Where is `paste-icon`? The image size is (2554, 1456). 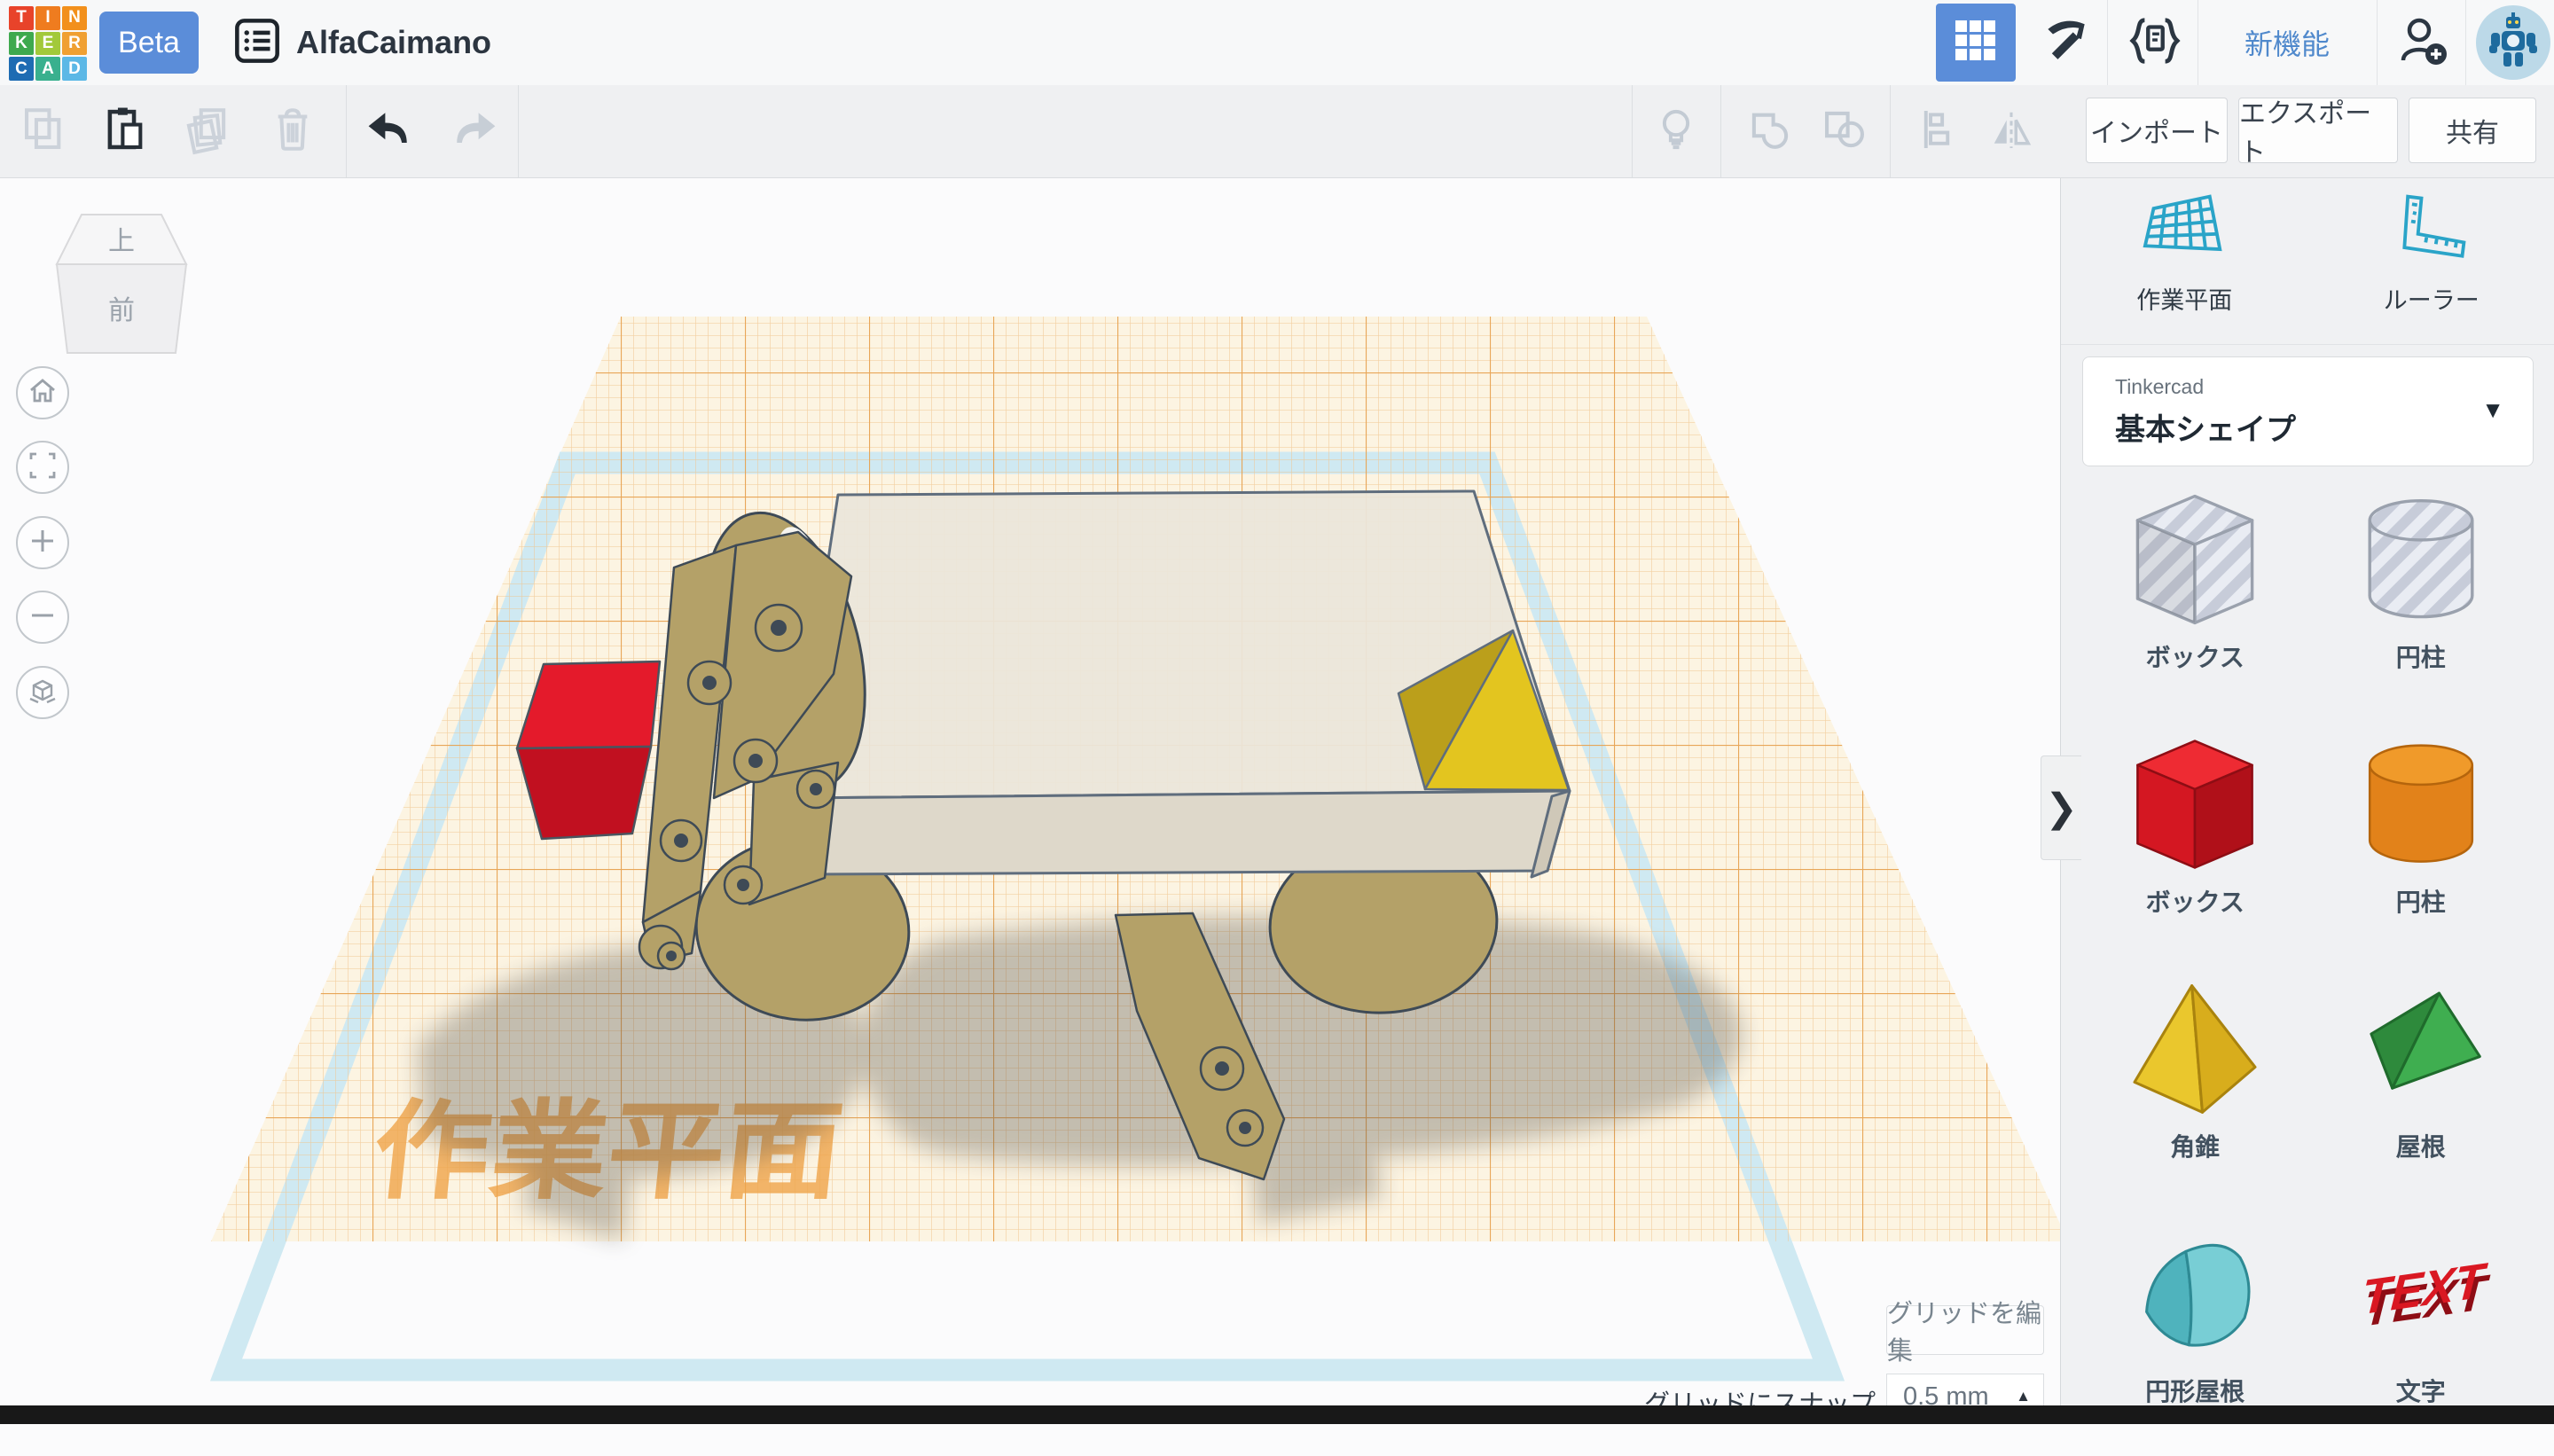 paste-icon is located at coordinates (126, 132).